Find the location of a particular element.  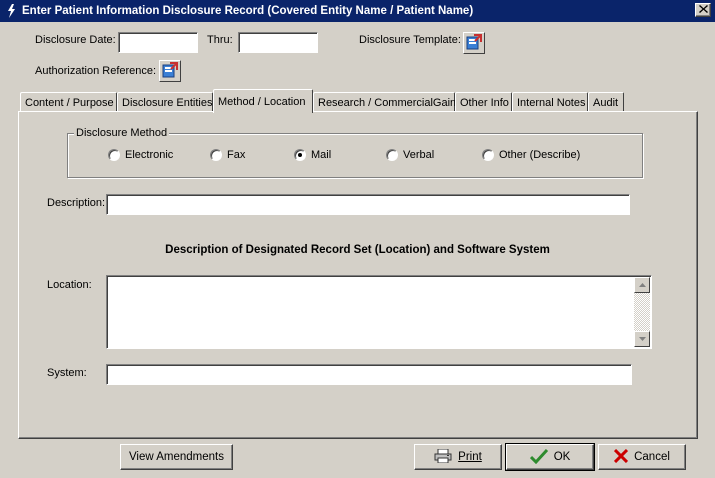

tab-audit: Audit is located at coordinates (606, 102).